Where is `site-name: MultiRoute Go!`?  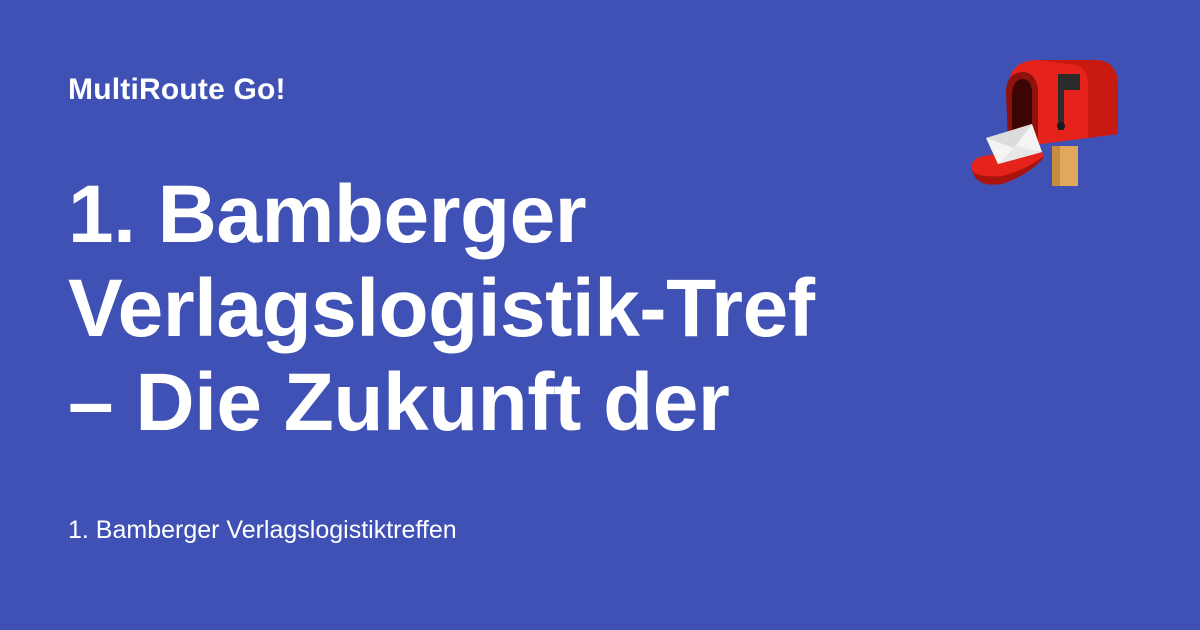
site-name: MultiRoute Go! is located at coordinates (177, 89).